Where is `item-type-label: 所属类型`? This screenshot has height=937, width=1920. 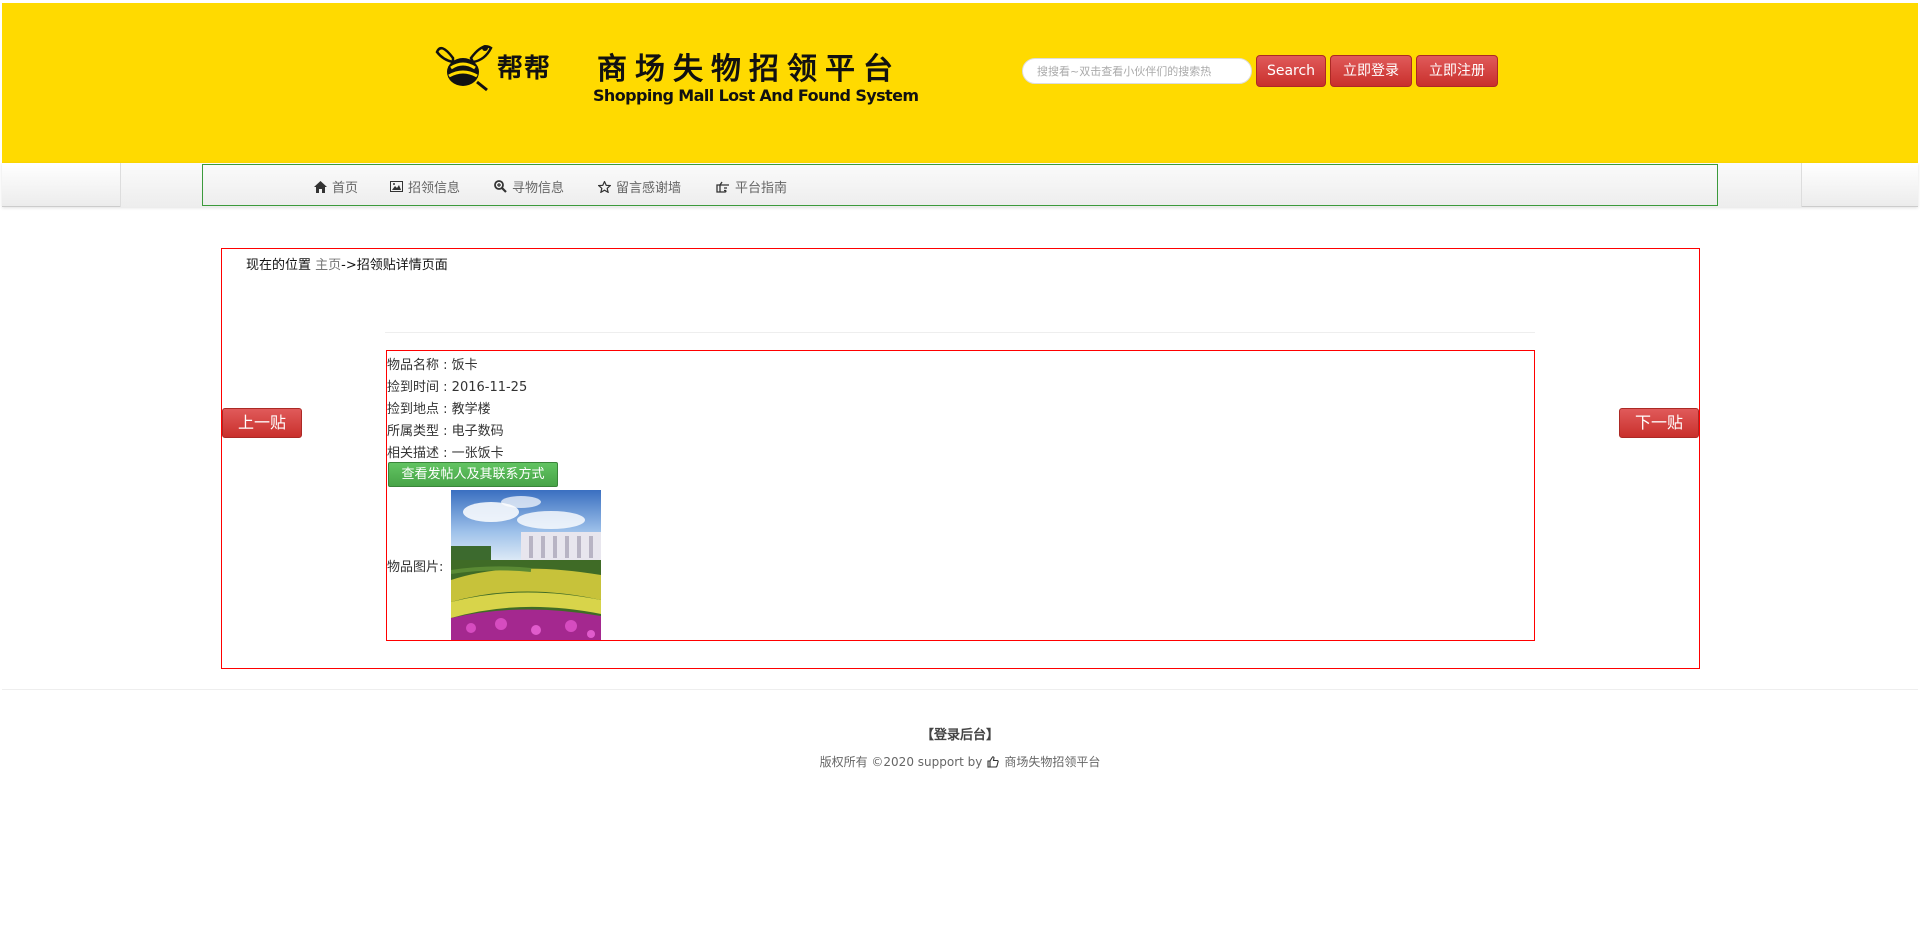 item-type-label: 所属类型 is located at coordinates (413, 431).